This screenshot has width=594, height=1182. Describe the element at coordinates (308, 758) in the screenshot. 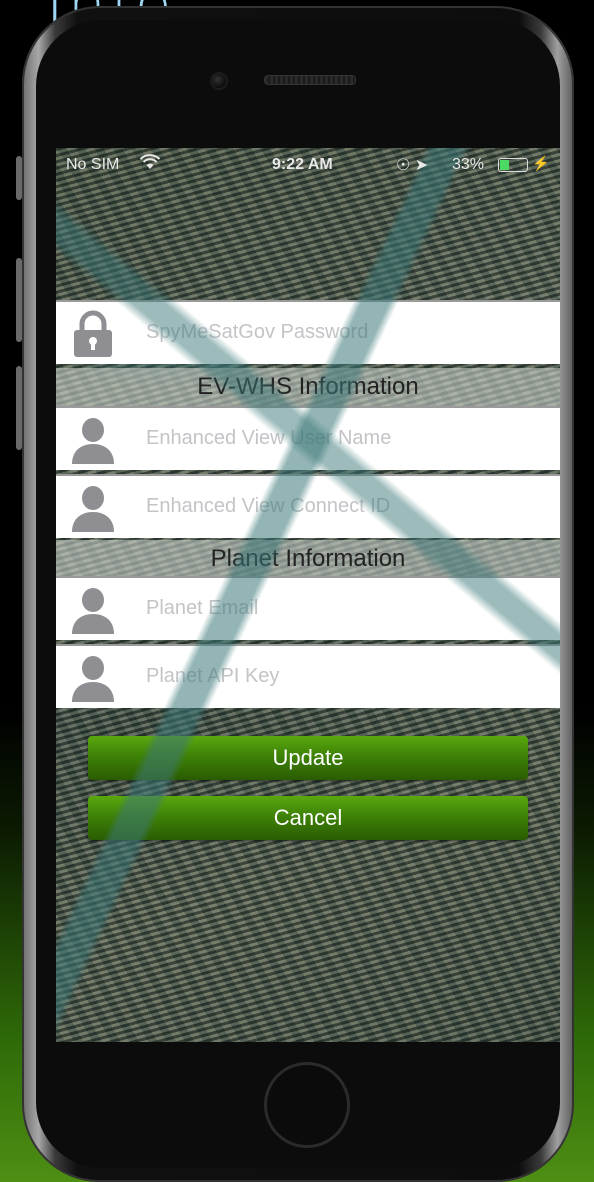

I see `update-button: Update` at that location.